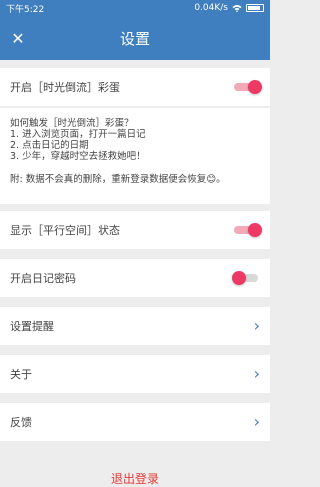  I want to click on page-title: 设置, so click(134, 38).